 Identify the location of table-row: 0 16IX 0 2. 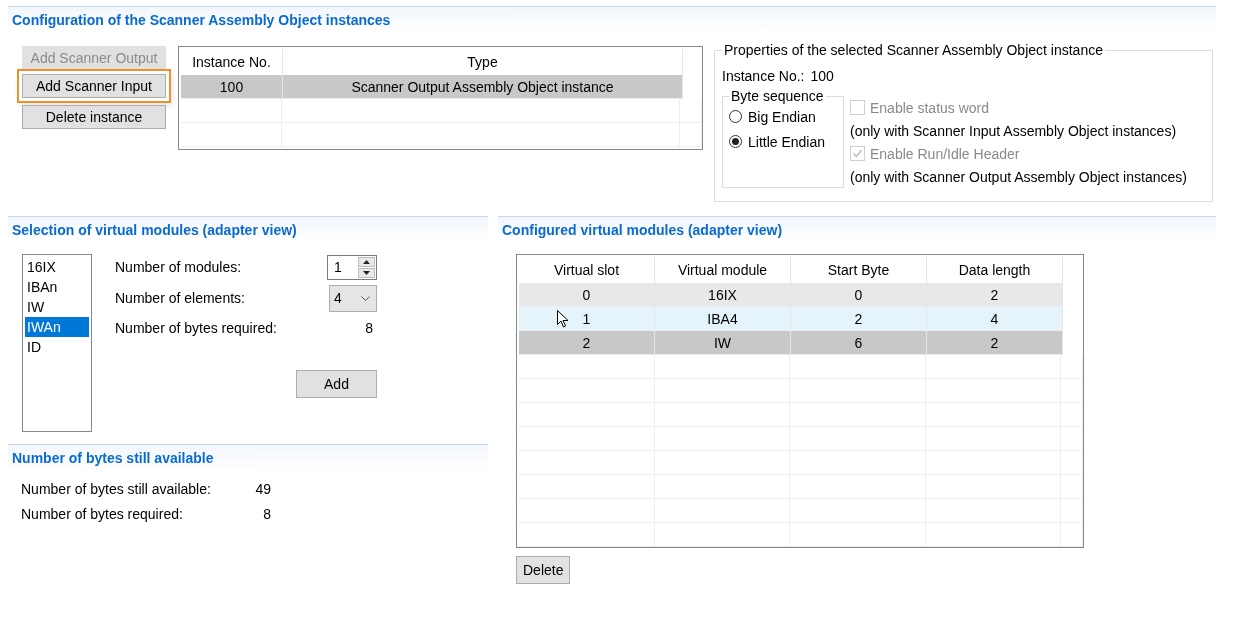
(801, 295).